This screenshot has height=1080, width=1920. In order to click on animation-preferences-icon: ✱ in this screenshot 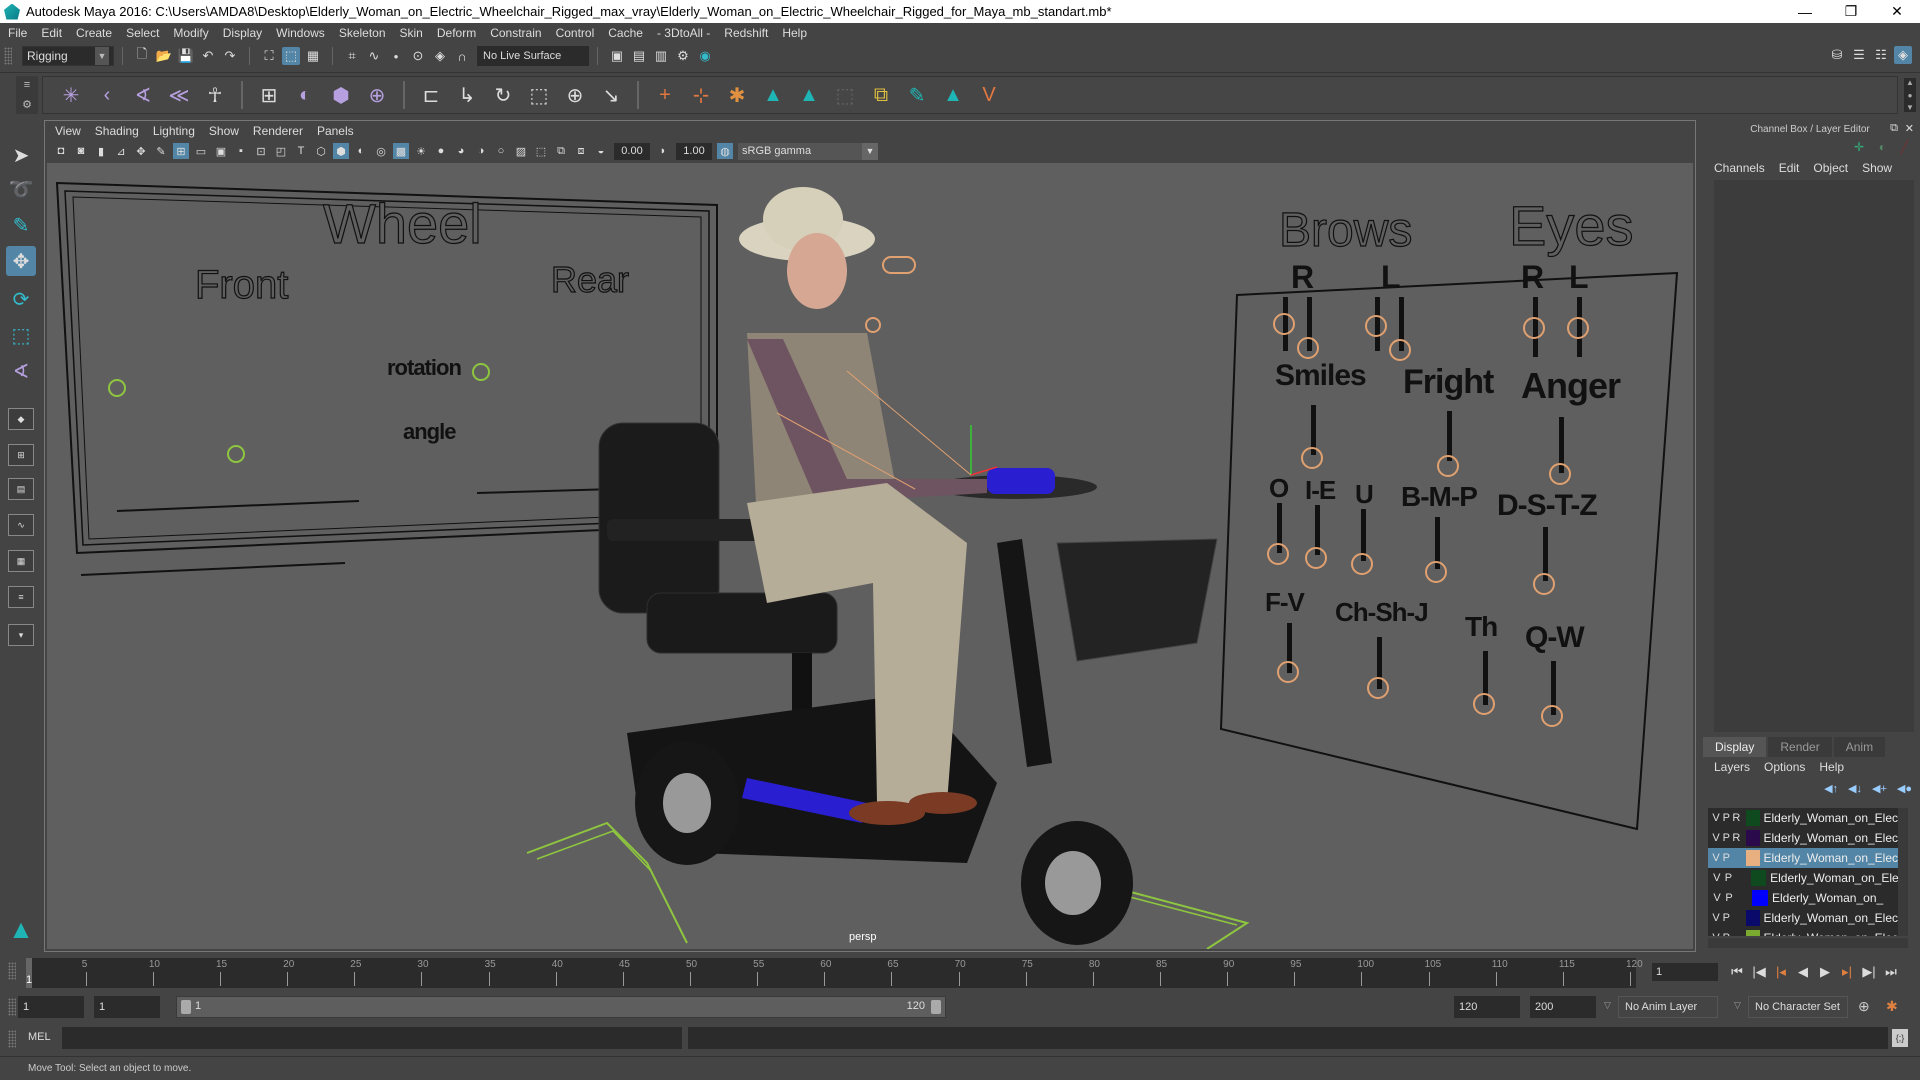, I will do `click(1892, 1006)`.